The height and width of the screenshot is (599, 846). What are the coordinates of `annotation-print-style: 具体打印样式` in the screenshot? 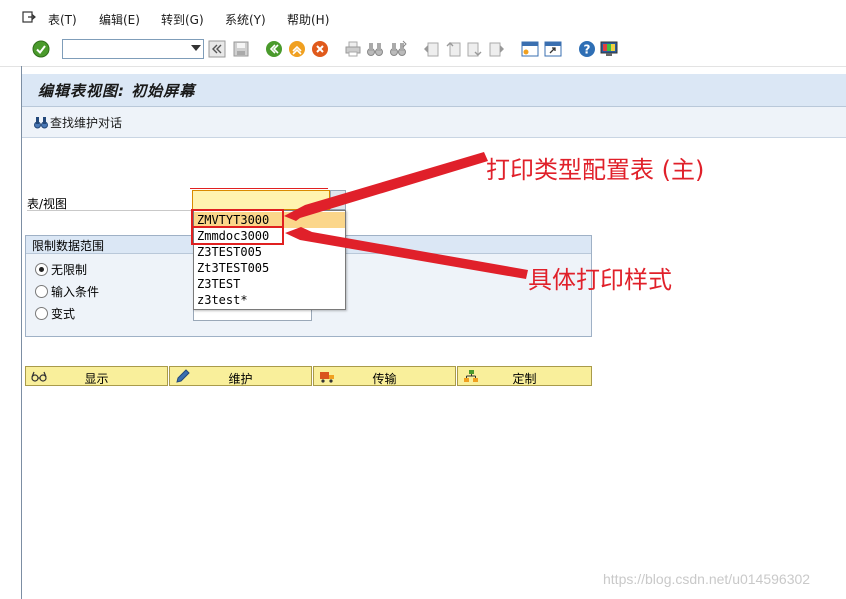 It's located at (600, 280).